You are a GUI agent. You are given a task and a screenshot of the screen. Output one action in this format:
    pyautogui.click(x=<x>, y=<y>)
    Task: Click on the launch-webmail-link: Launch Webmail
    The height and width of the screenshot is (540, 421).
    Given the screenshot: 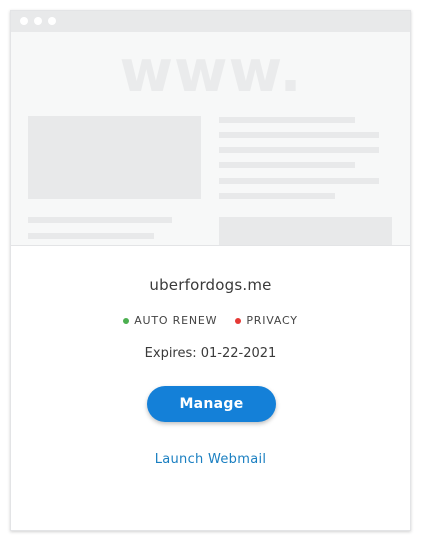 What is the action you would take?
    pyautogui.click(x=210, y=459)
    